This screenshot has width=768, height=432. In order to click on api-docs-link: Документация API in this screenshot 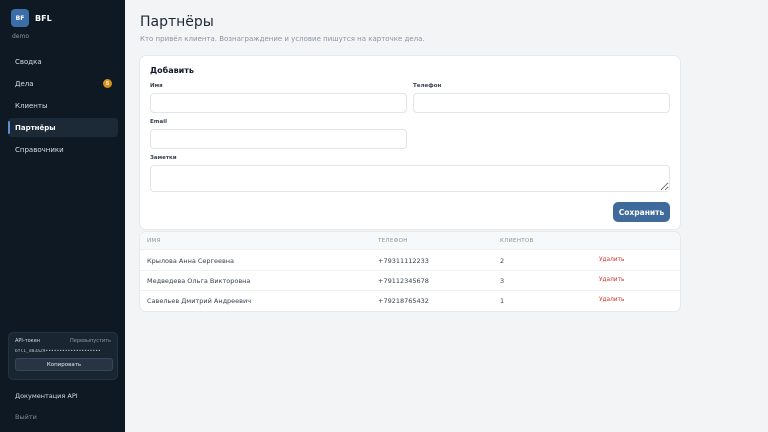, I will do `click(46, 396)`.